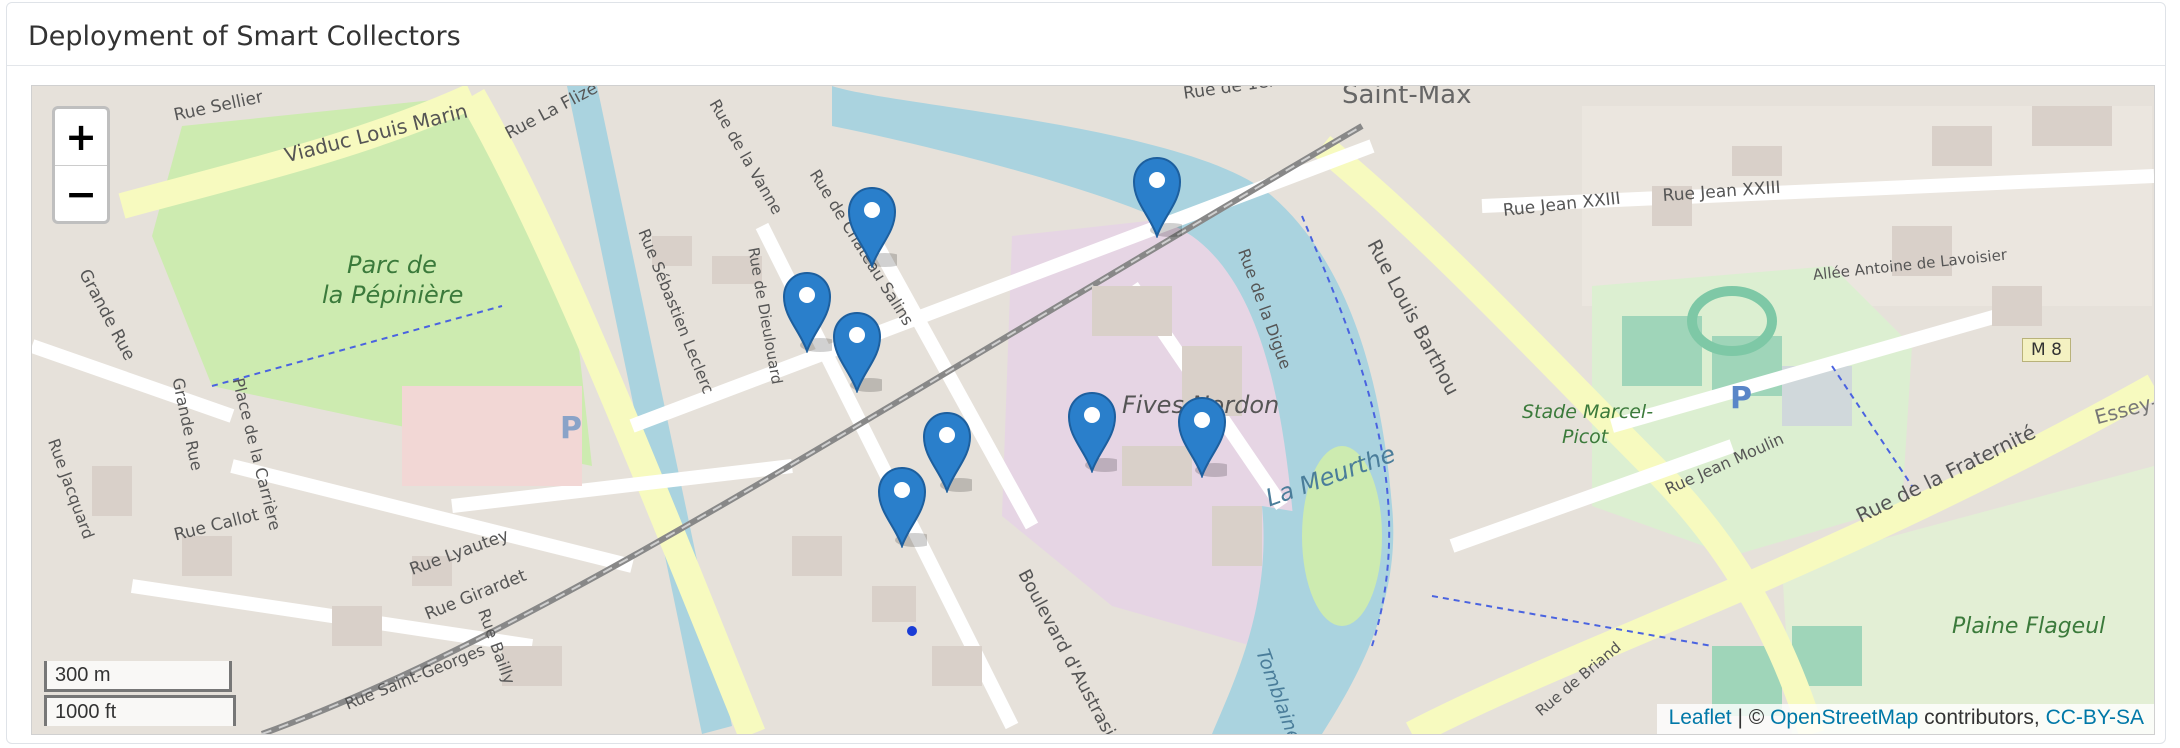 Image resolution: width=2180 pixels, height=748 pixels. What do you see at coordinates (81, 194) in the screenshot?
I see `zoom-out-button: −` at bounding box center [81, 194].